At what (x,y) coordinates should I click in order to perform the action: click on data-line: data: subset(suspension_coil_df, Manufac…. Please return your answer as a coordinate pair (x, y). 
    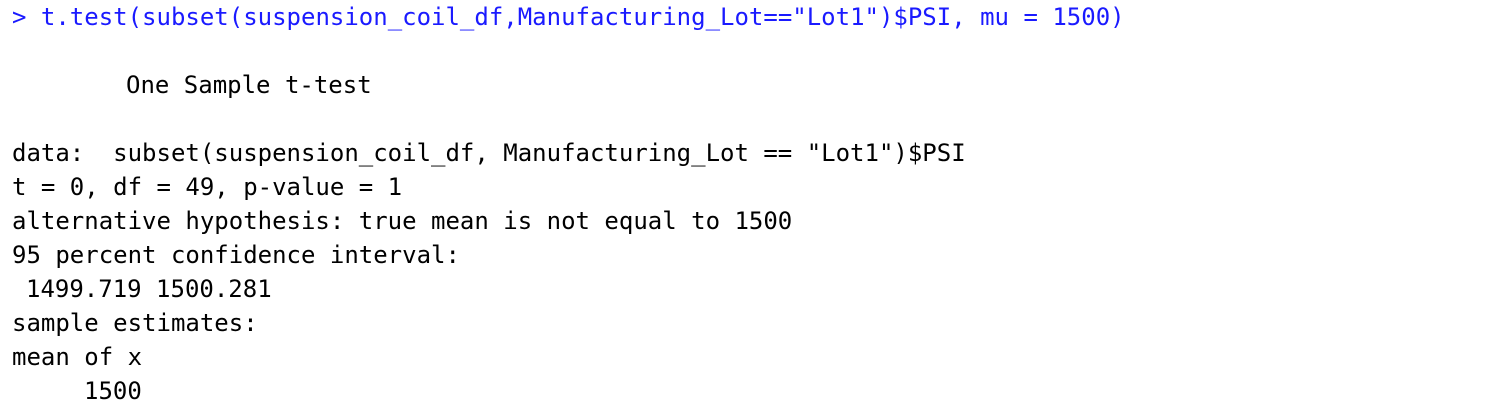
    Looking at the image, I should click on (489, 153).